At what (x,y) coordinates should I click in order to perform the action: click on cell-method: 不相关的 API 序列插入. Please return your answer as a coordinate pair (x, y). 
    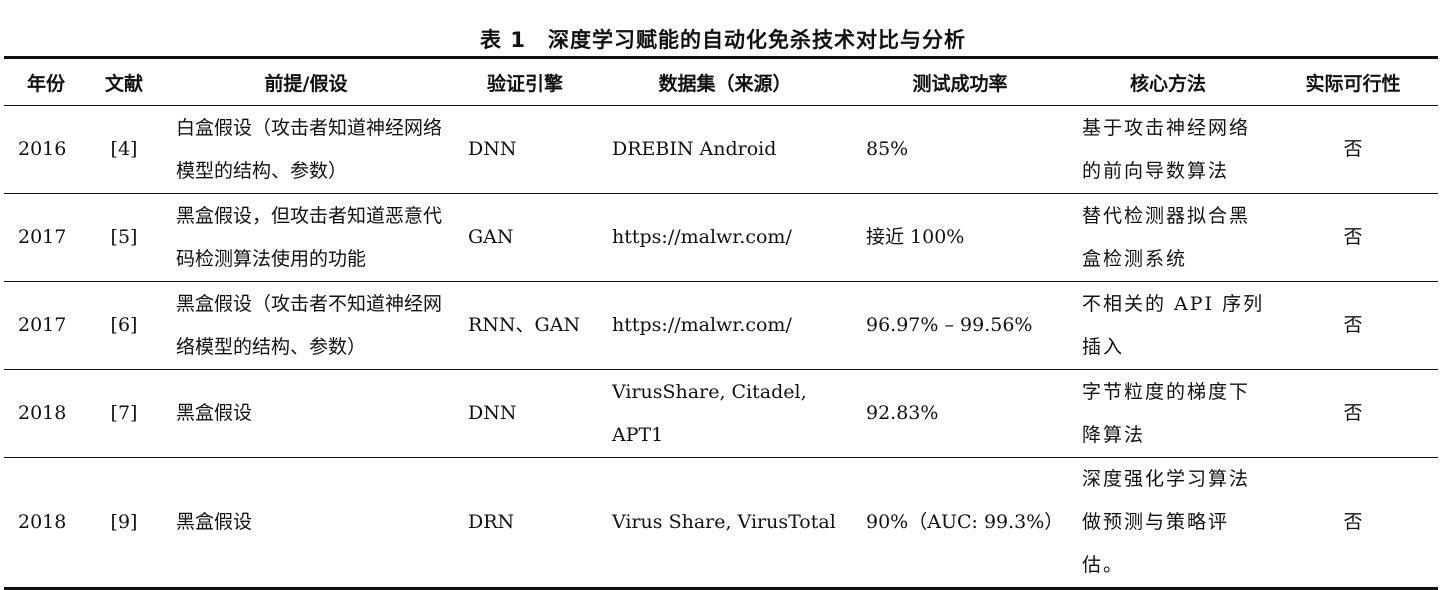
    Looking at the image, I should click on (1168, 325).